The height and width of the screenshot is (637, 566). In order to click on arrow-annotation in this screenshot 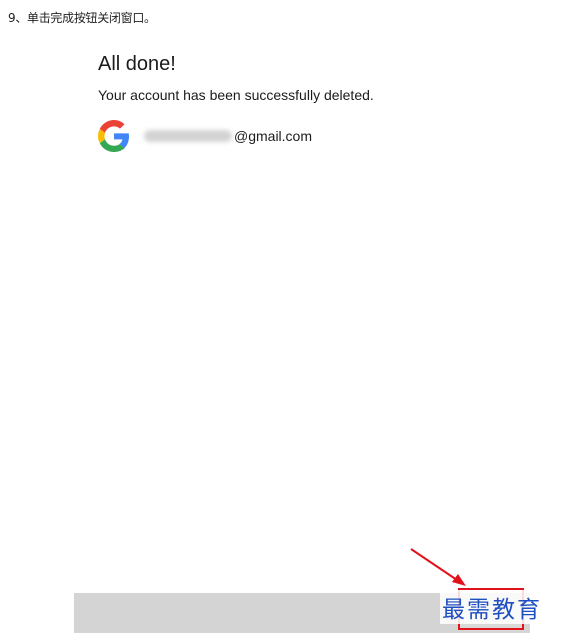, I will do `click(438, 567)`.